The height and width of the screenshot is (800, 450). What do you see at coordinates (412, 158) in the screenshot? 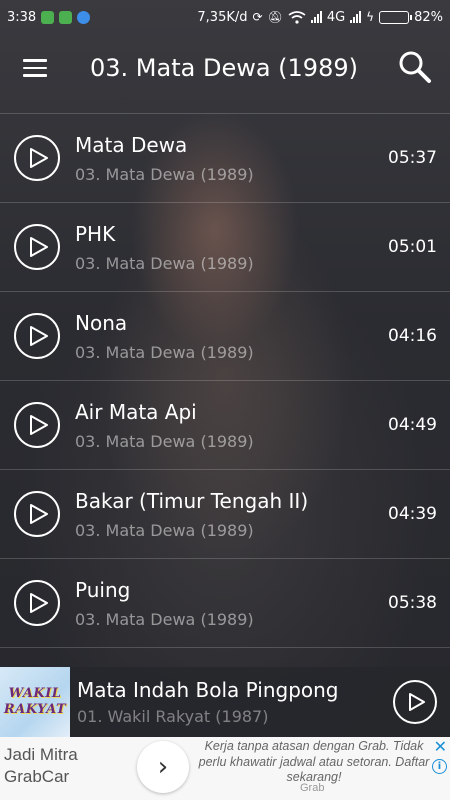
I see `track-duration: 05:37` at bounding box center [412, 158].